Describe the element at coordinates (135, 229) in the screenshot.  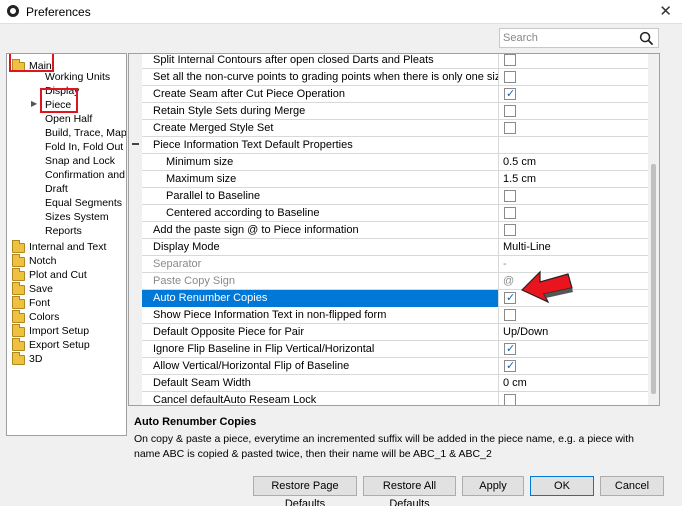
I see `grid-gutter` at that location.